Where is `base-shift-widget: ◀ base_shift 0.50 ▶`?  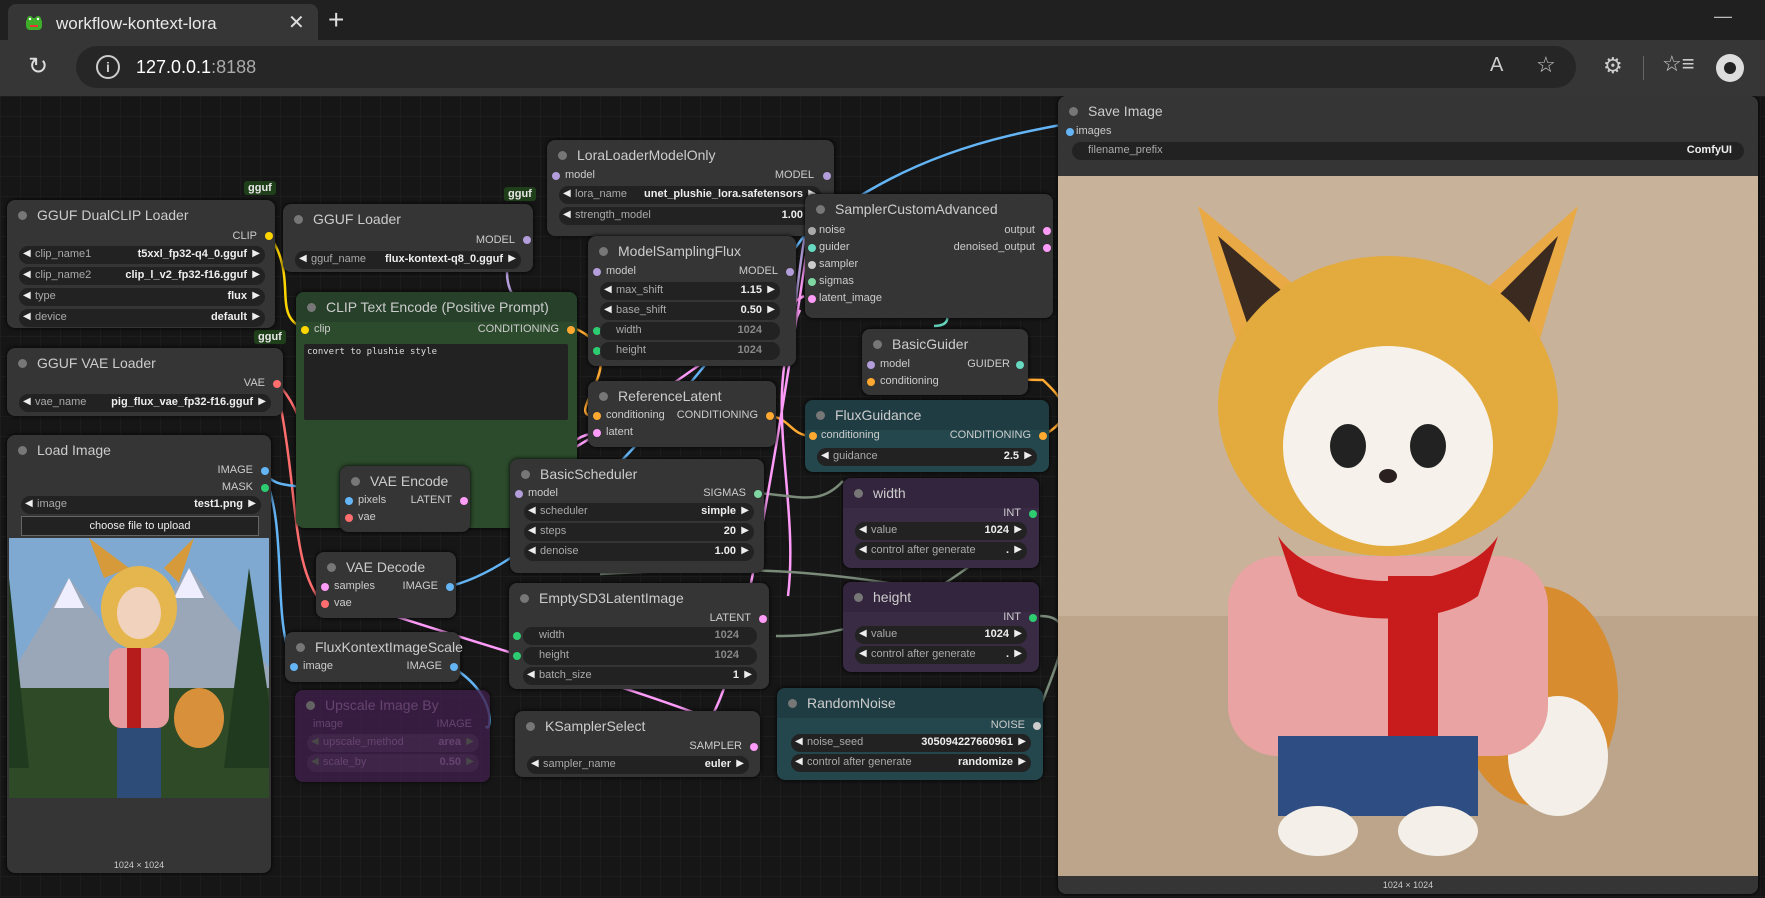
base-shift-widget: ◀ base_shift 0.50 ▶ is located at coordinates (690, 311).